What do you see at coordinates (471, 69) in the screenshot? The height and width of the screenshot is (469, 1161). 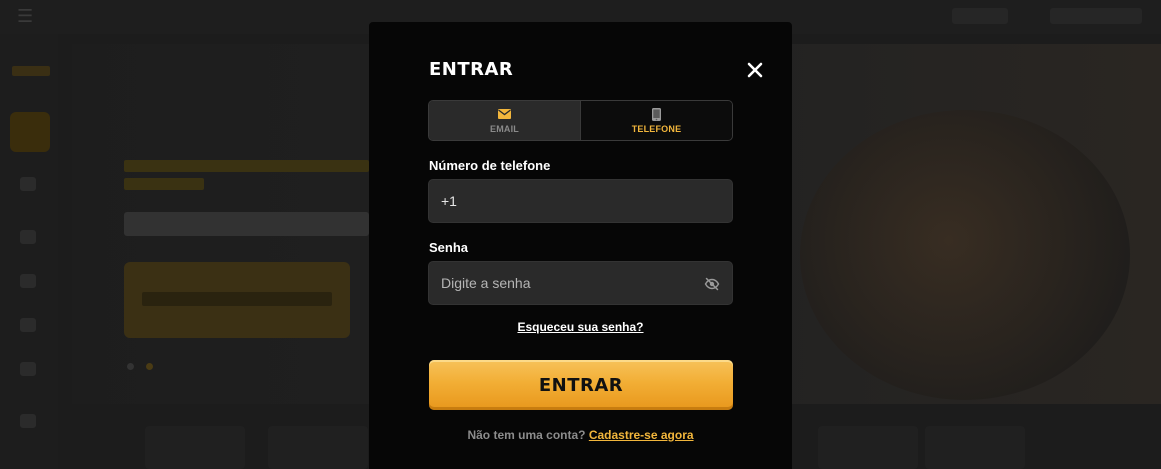 I see `modal-title: ENTRAR` at bounding box center [471, 69].